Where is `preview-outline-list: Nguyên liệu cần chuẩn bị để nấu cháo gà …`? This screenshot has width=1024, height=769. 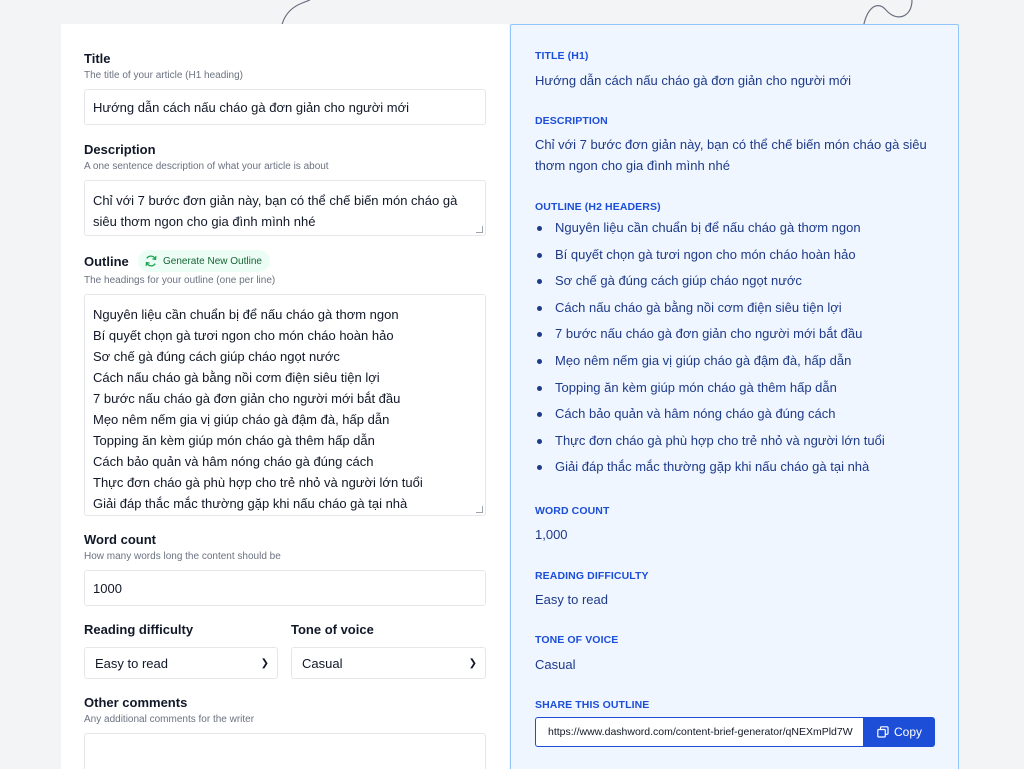 preview-outline-list: Nguyên liệu cần chuẩn bị để nấu cháo gà … is located at coordinates (737, 353).